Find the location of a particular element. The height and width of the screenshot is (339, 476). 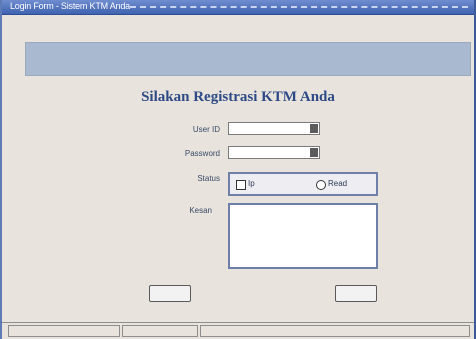

ok-button is located at coordinates (170, 293).